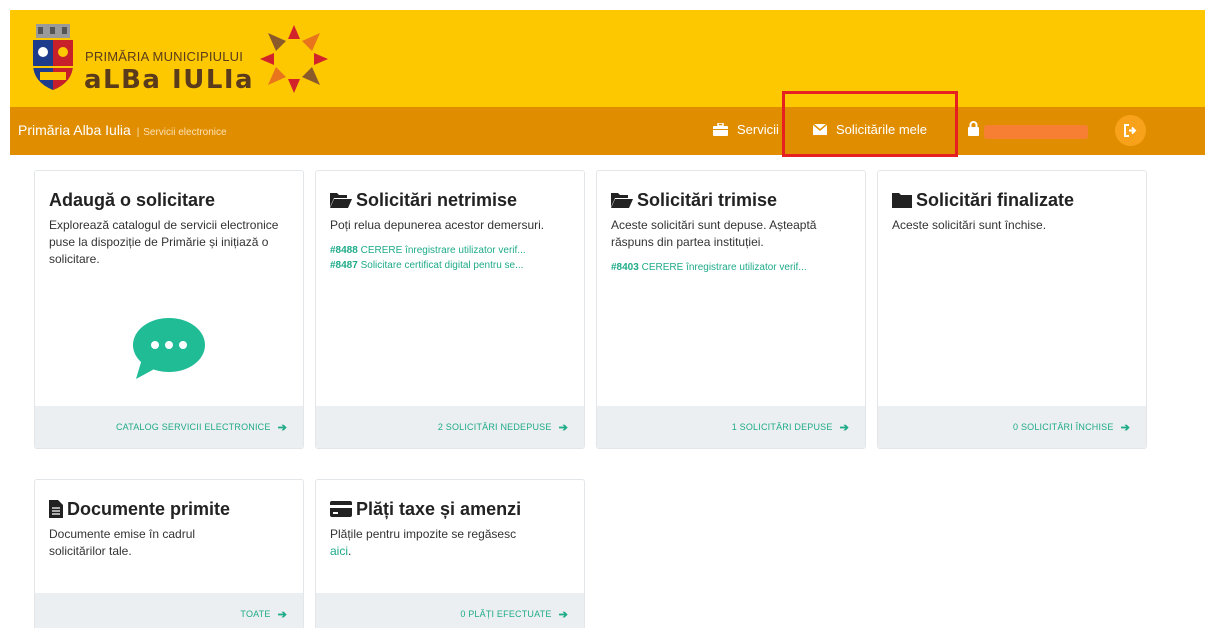 This screenshot has width=1205, height=628. I want to click on nav-servicii-label: Servicii, so click(758, 129).